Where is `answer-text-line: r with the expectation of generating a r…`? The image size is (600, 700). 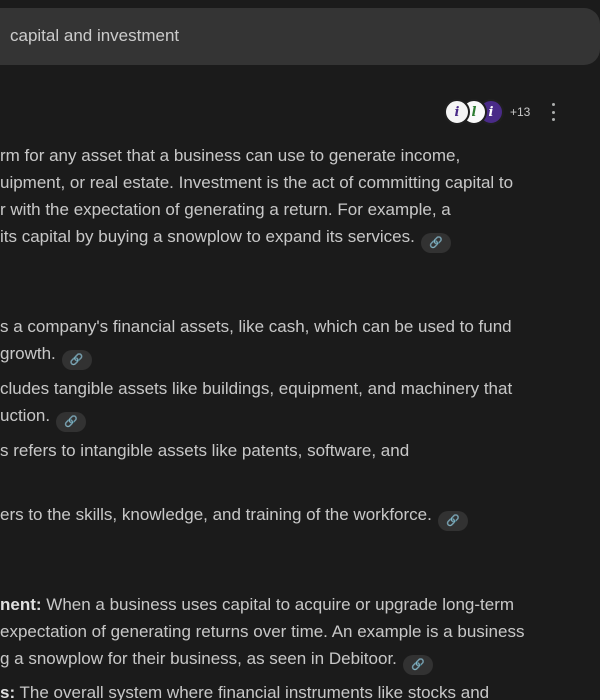
answer-text-line: r with the expectation of generating a r… is located at coordinates (225, 209).